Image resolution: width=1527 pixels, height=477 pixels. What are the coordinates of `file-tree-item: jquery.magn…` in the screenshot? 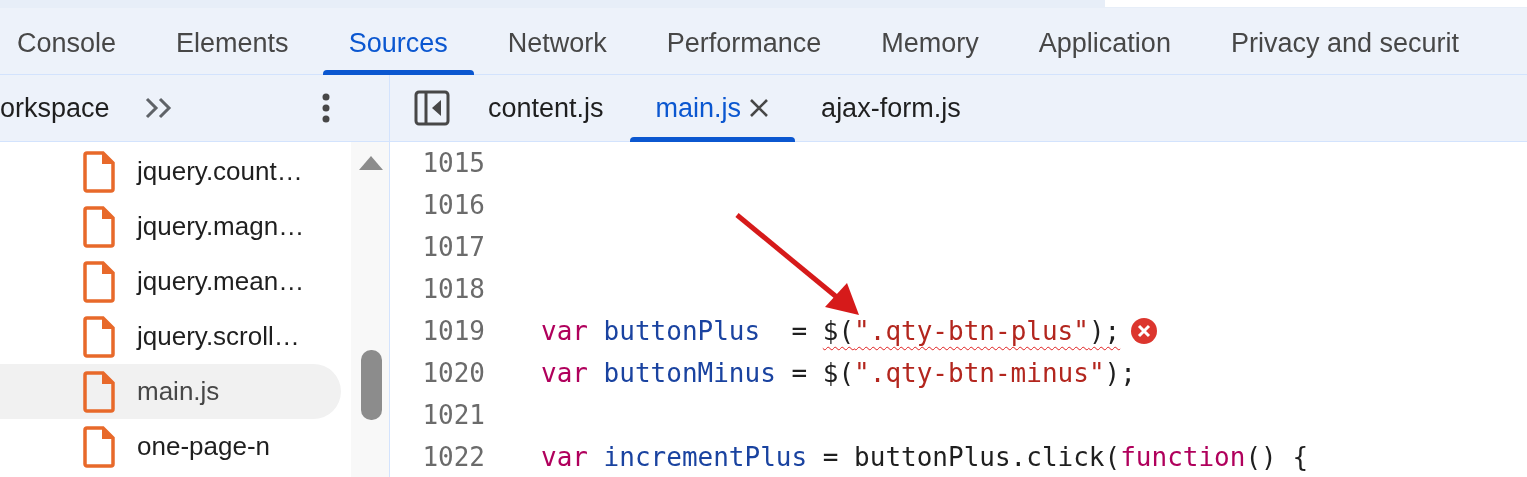 It's located at (170, 226).